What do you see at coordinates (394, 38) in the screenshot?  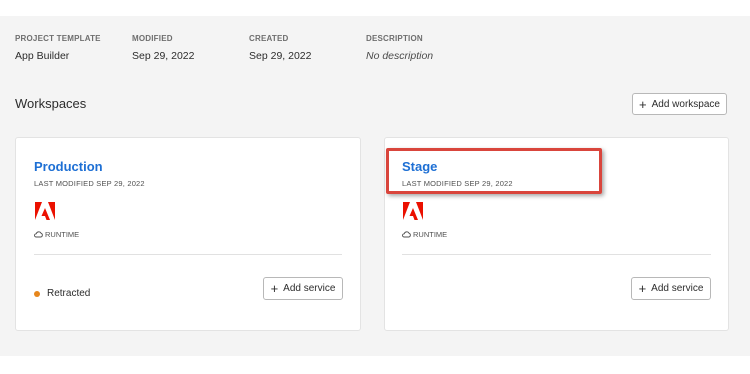 I see `description-label: DESCRIPTION` at bounding box center [394, 38].